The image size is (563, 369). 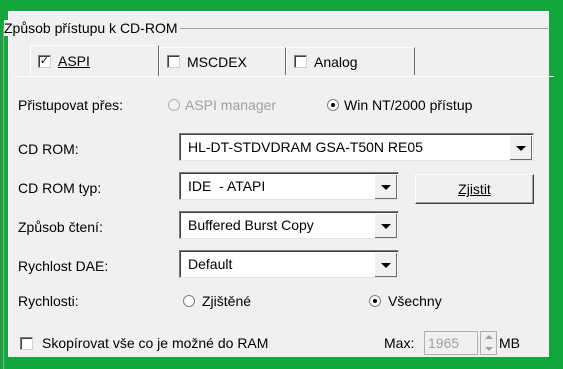 I want to click on win-nt-label: Win NT/2000 přístup, so click(x=408, y=105).